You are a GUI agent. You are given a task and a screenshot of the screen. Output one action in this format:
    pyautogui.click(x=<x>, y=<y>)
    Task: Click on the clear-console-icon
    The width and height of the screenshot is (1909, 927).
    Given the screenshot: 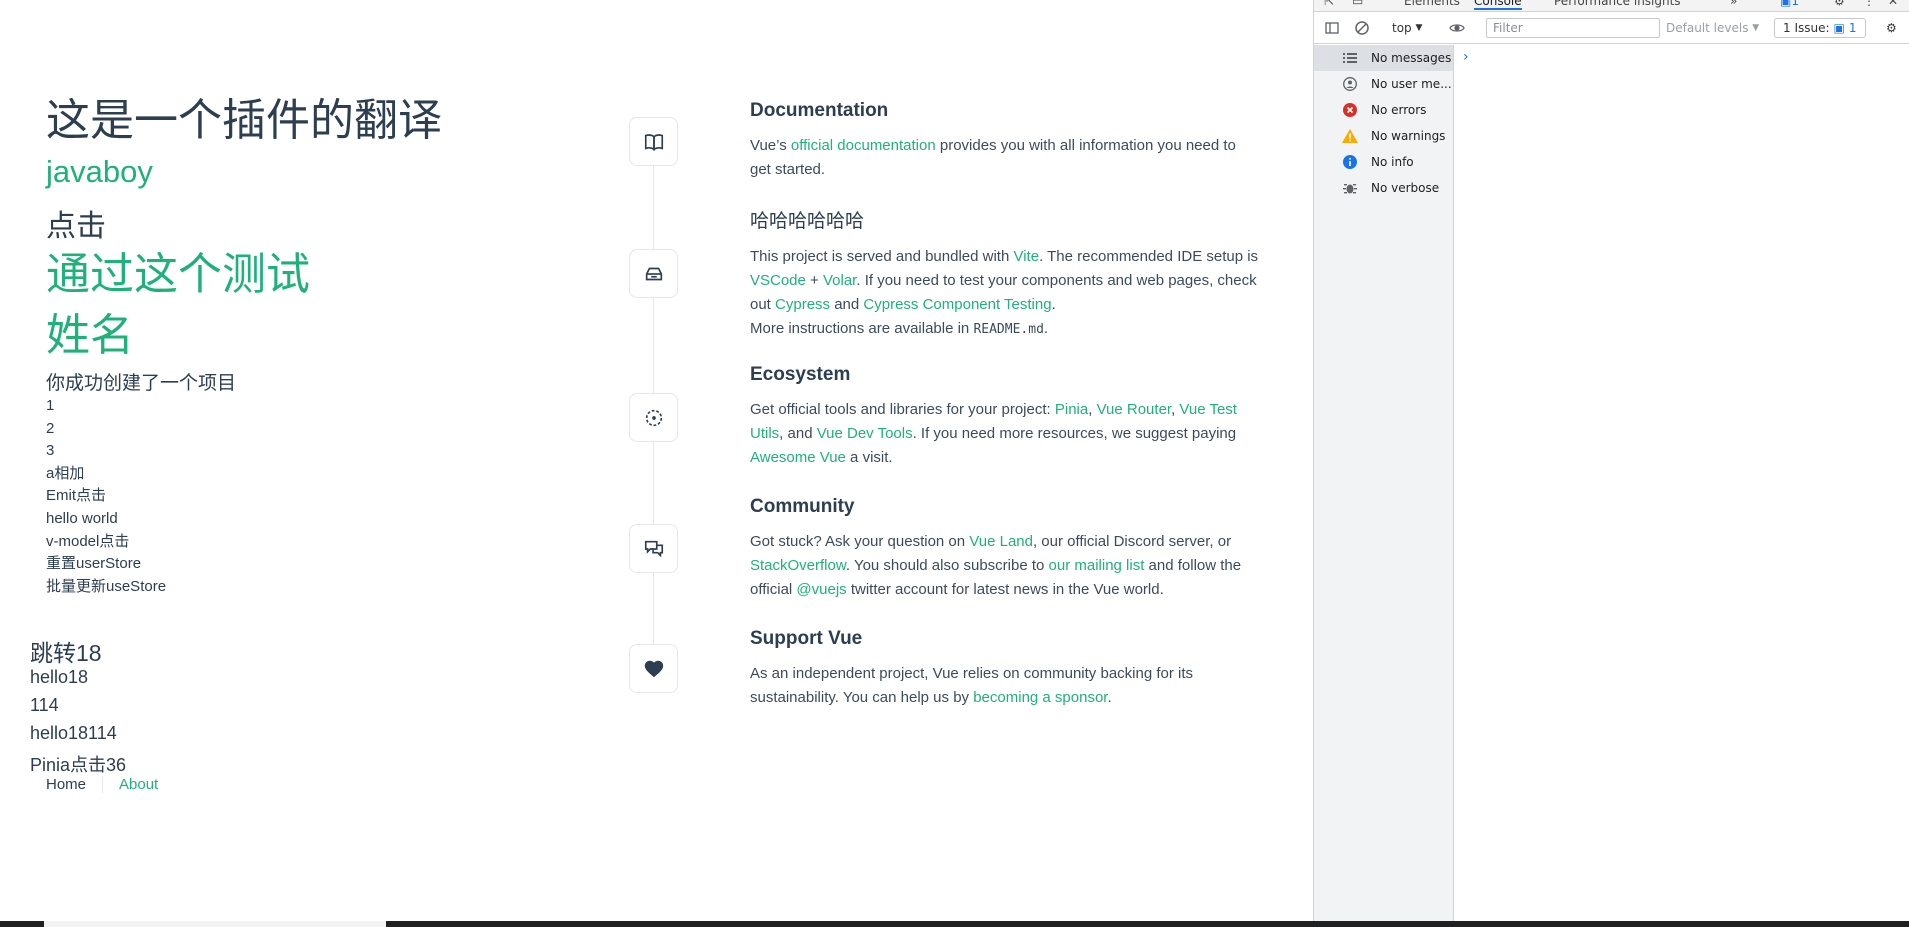 What is the action you would take?
    pyautogui.click(x=1362, y=28)
    